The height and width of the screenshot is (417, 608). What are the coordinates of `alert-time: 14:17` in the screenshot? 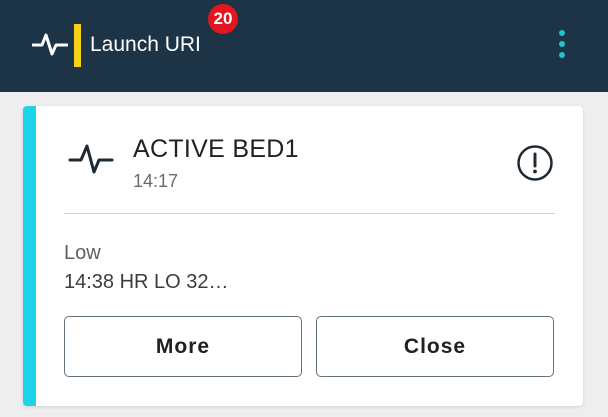 It's located at (156, 181).